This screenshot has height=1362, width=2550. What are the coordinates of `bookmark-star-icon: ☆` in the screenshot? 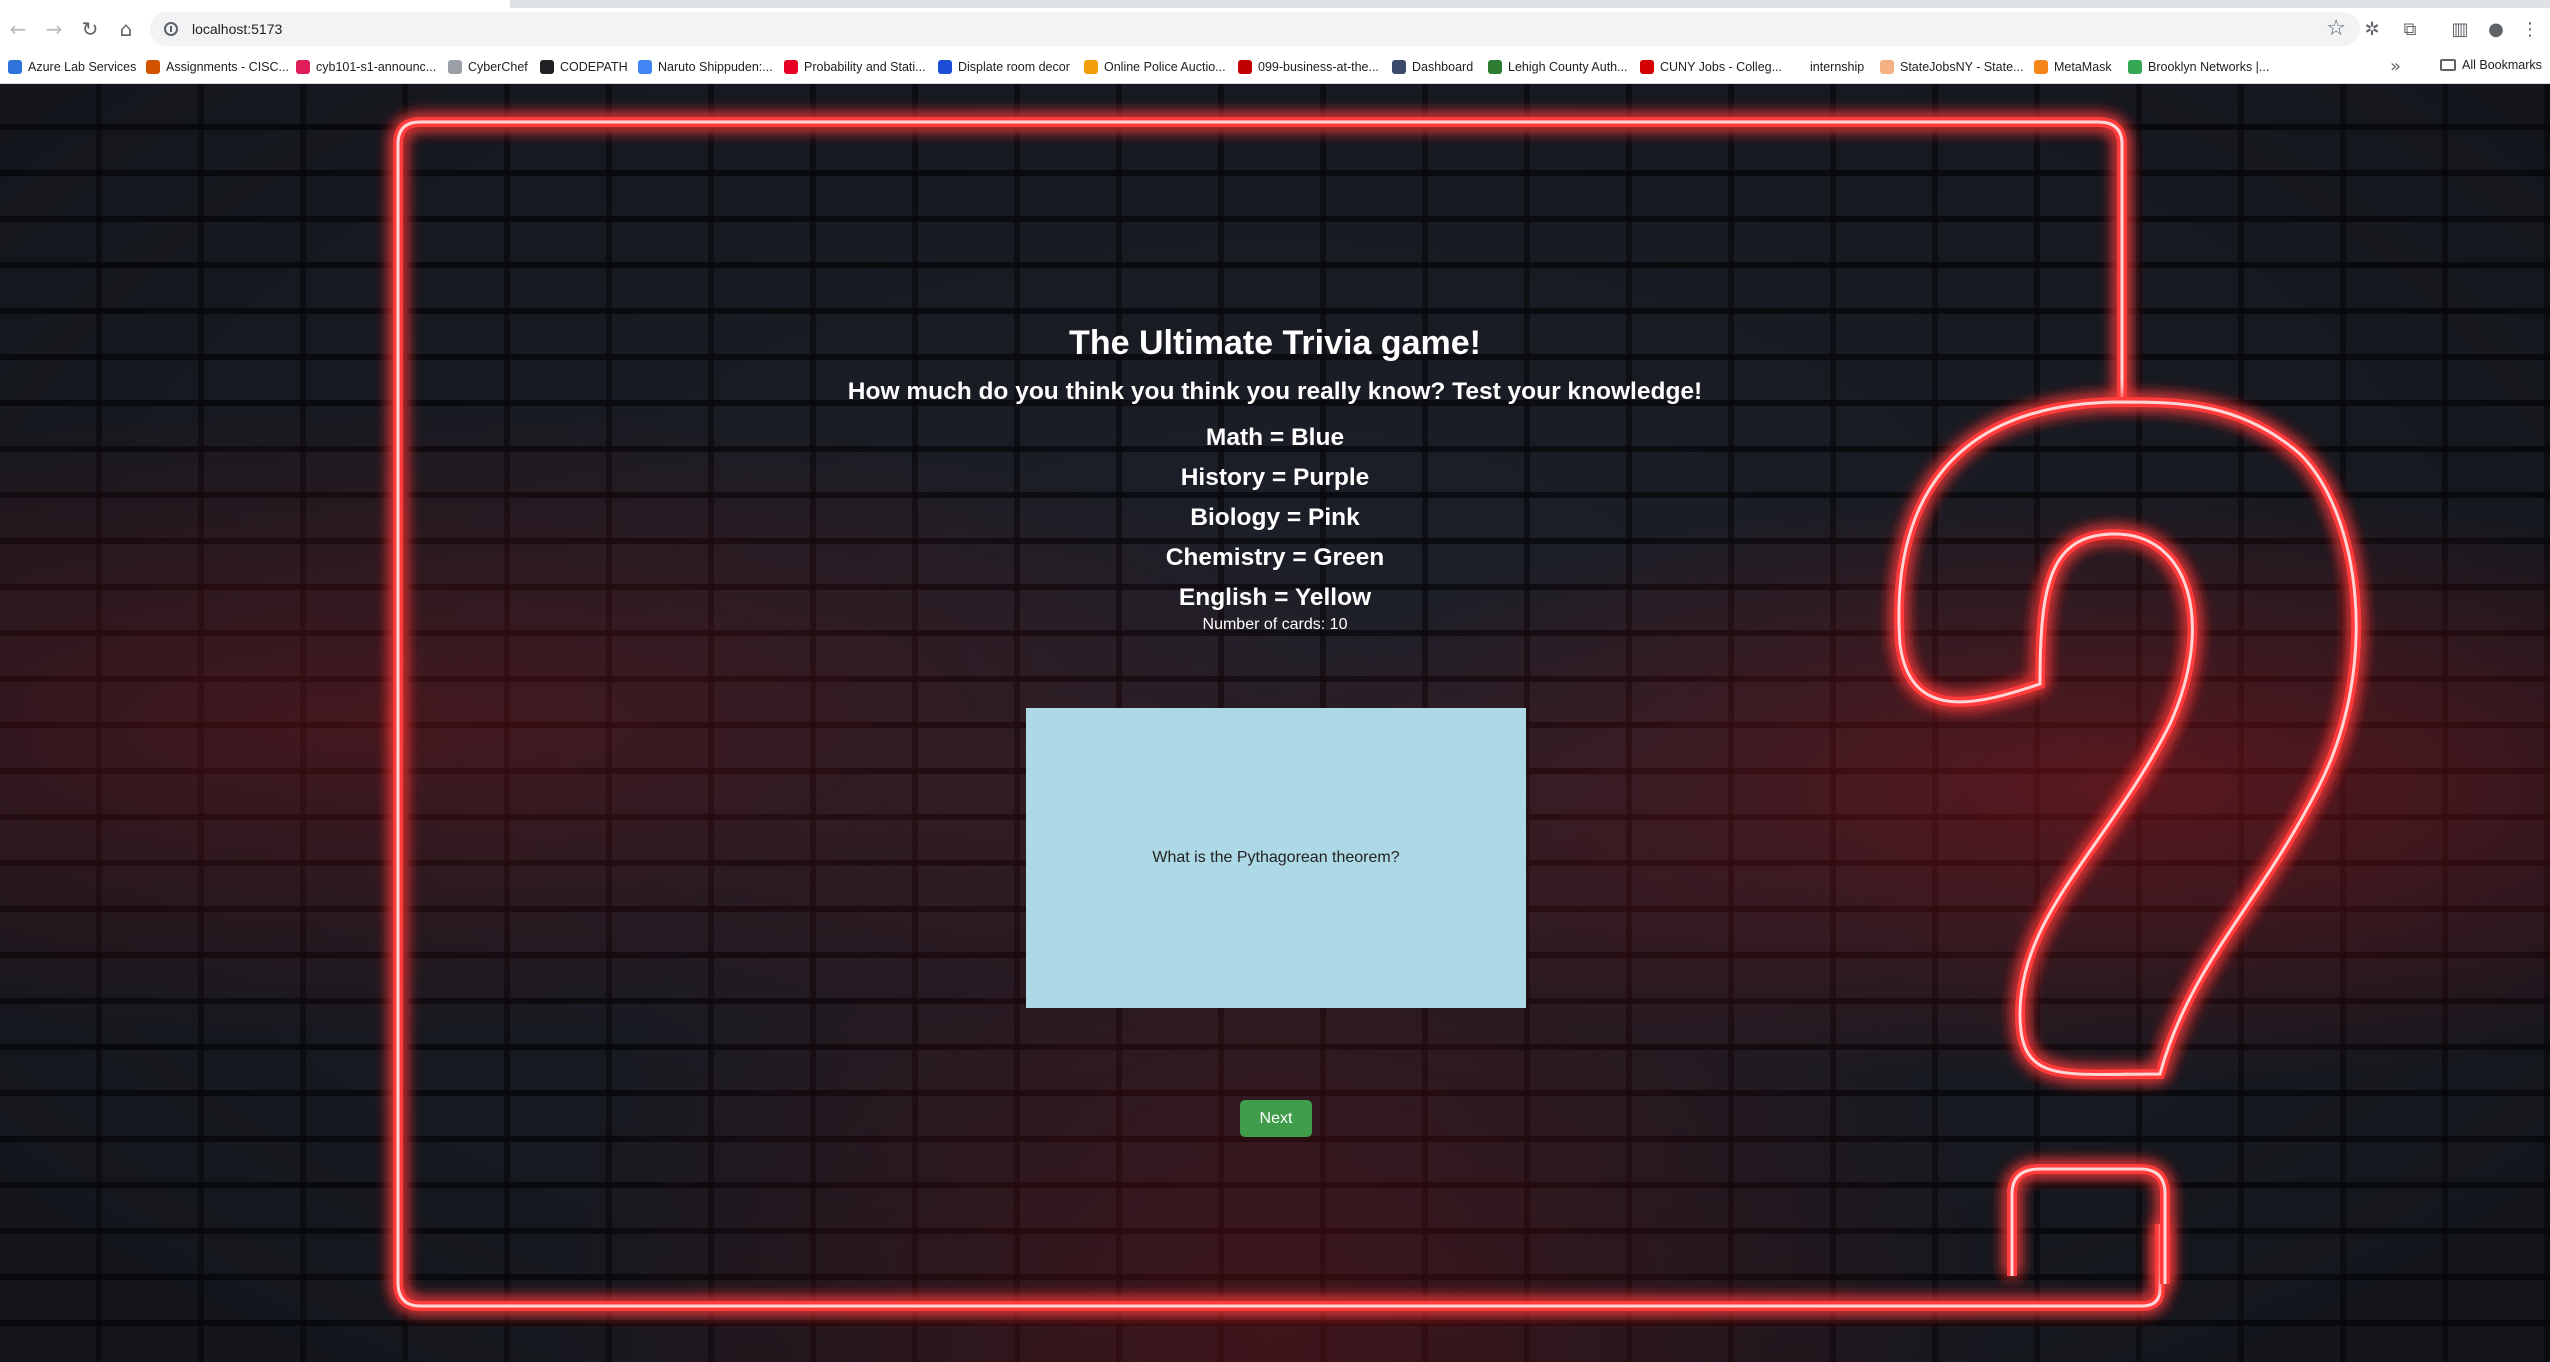 It's located at (2336, 28).